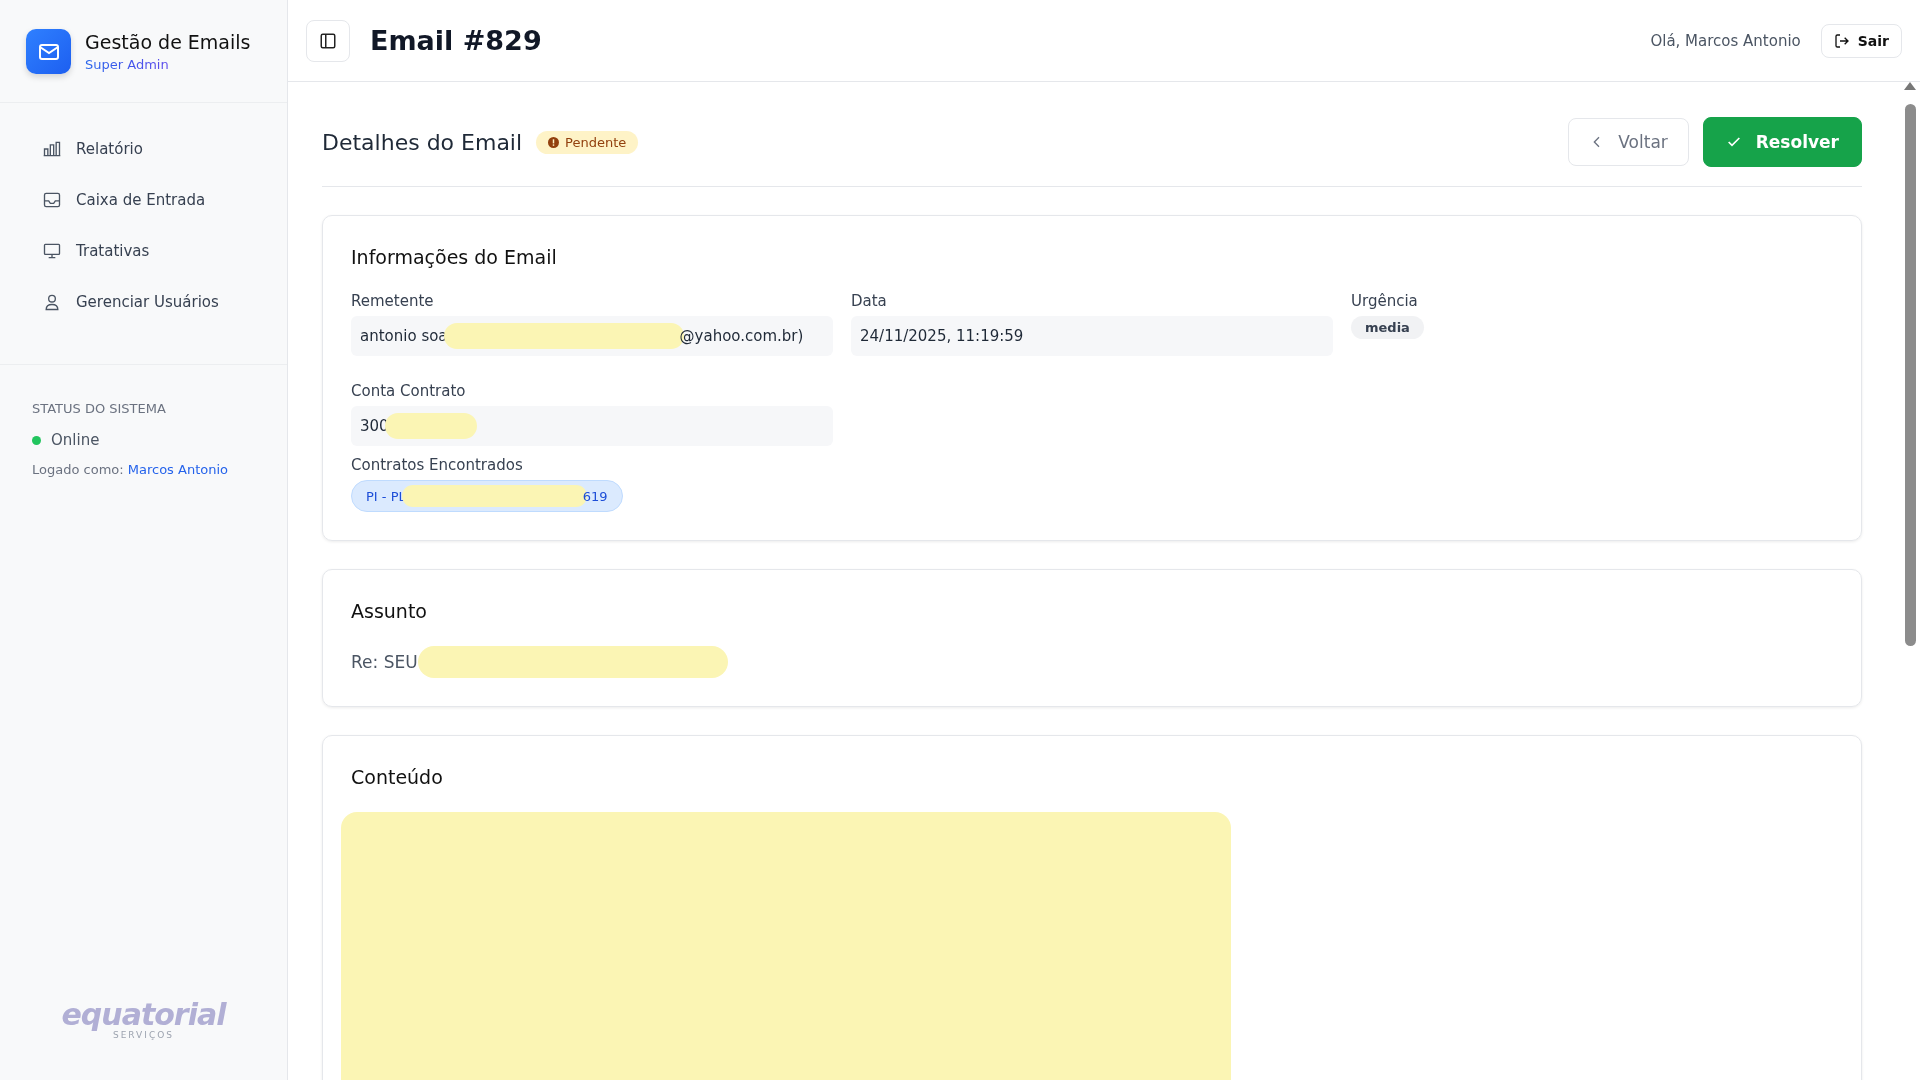 The width and height of the screenshot is (1920, 1080). I want to click on logged-in-text: Logado como: Marcos Antonio, so click(130, 469).